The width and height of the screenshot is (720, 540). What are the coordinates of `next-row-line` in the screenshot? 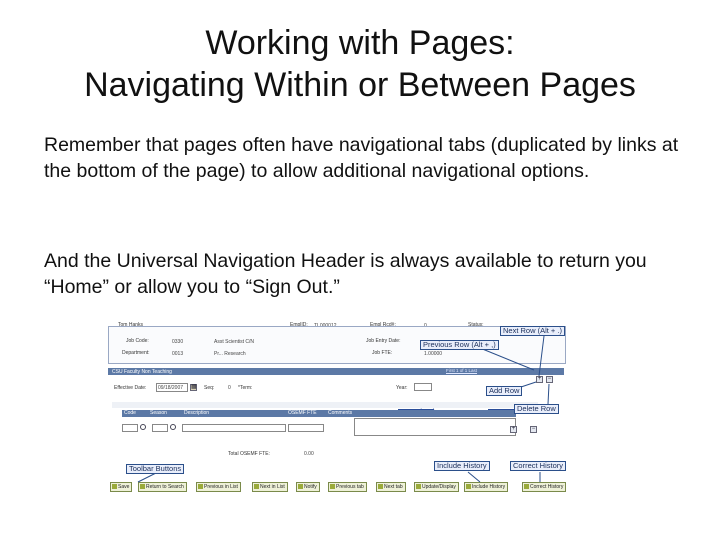 It's located at (541, 356).